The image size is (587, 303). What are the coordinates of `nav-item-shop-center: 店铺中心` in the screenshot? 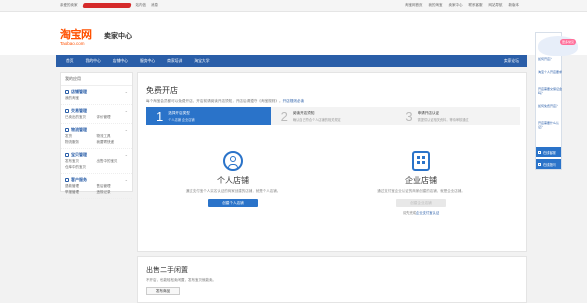 It's located at (120, 61).